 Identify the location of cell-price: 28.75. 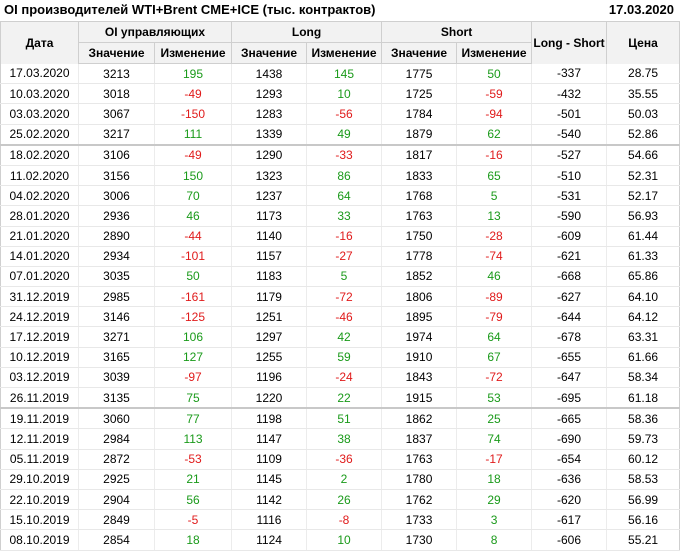
(643, 74).